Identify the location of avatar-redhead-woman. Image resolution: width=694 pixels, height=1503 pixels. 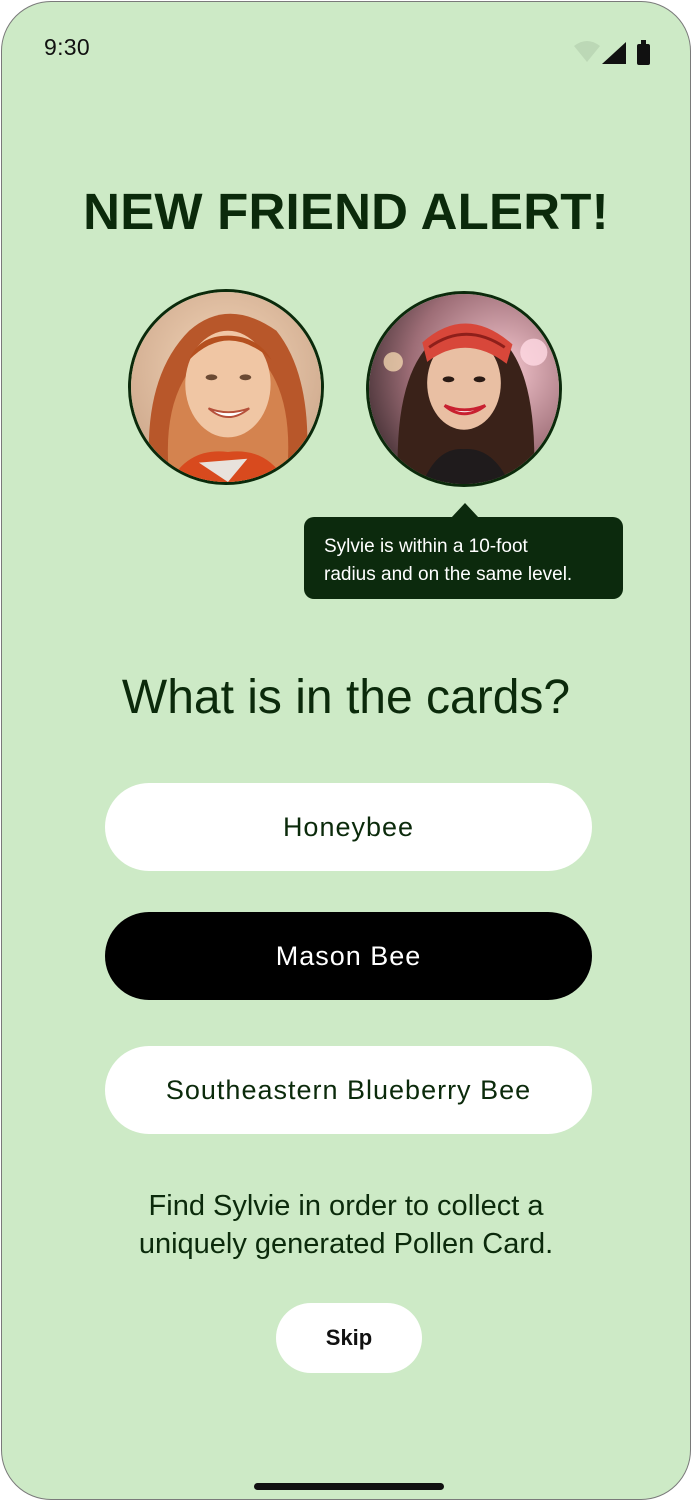
(226, 387).